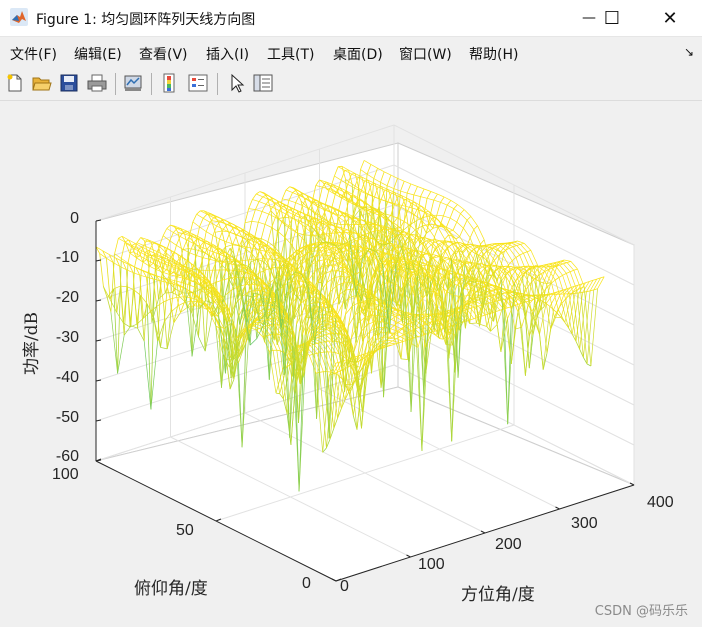 This screenshot has height=627, width=702. Describe the element at coordinates (19, 17) in the screenshot. I see `matlab-logo-icon` at that location.